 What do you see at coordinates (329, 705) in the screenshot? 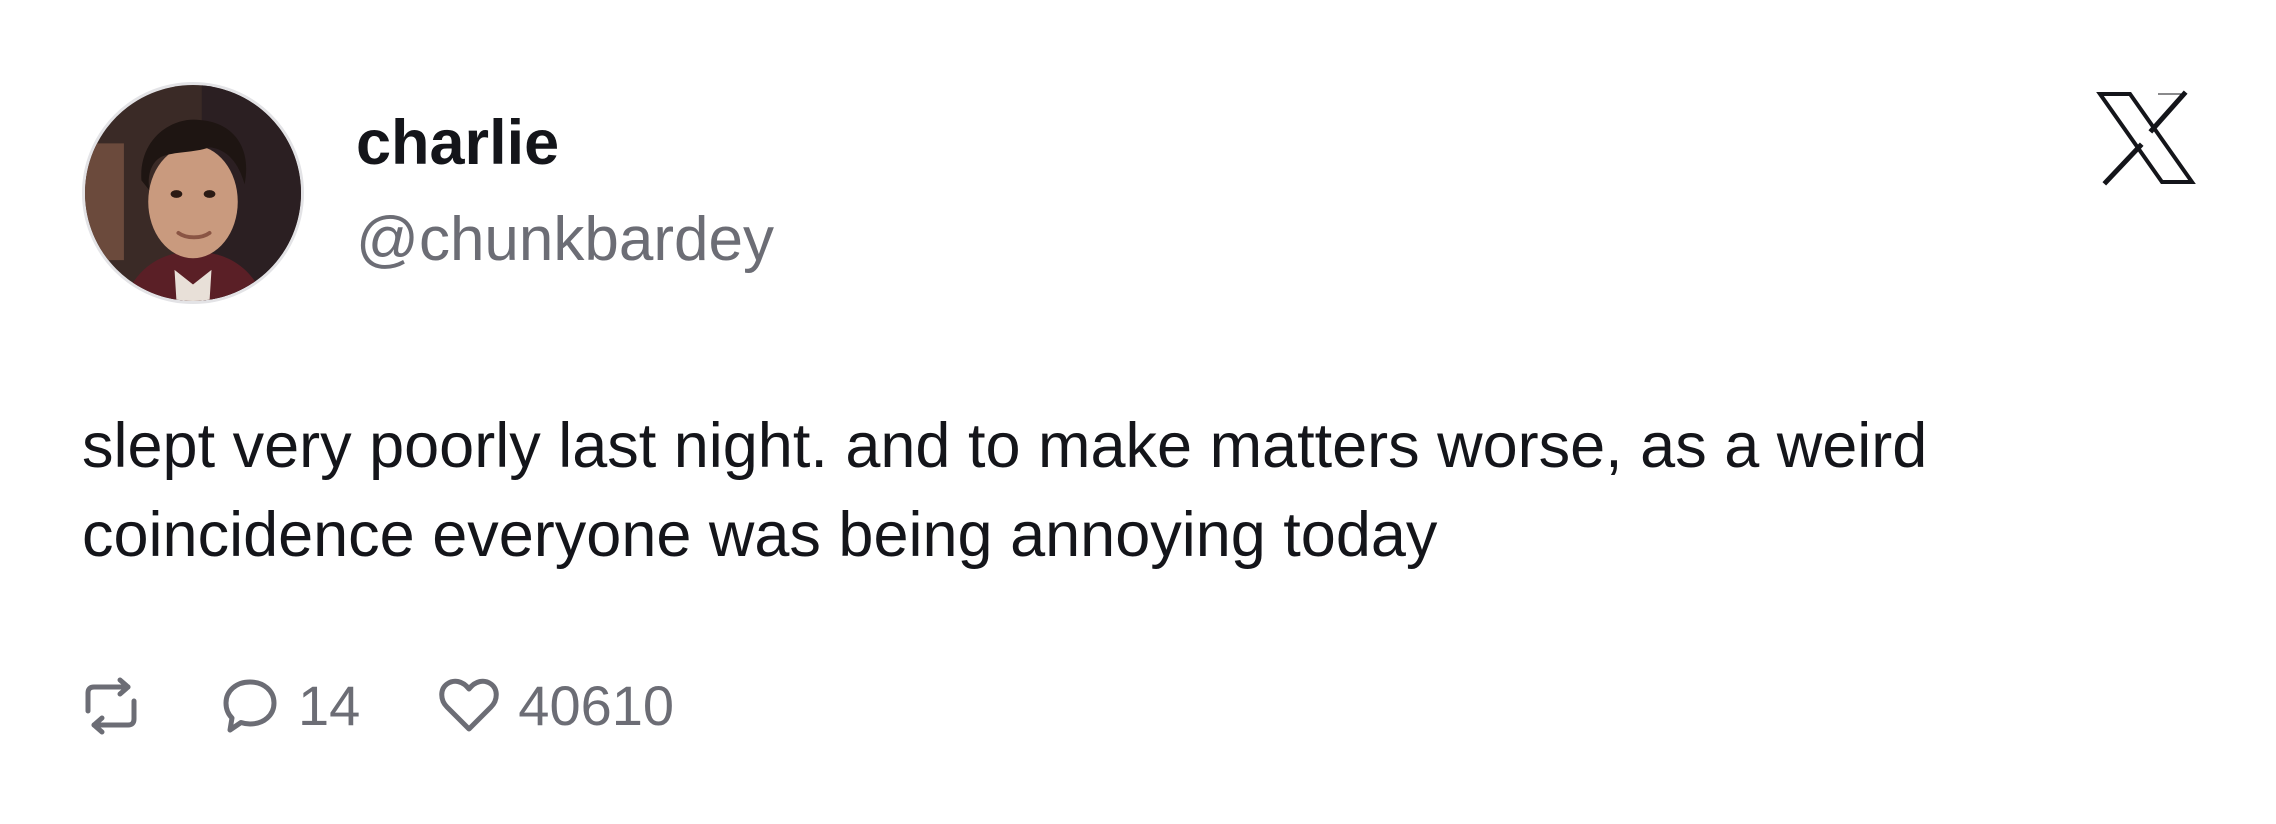
I see `reply-count: 14` at bounding box center [329, 705].